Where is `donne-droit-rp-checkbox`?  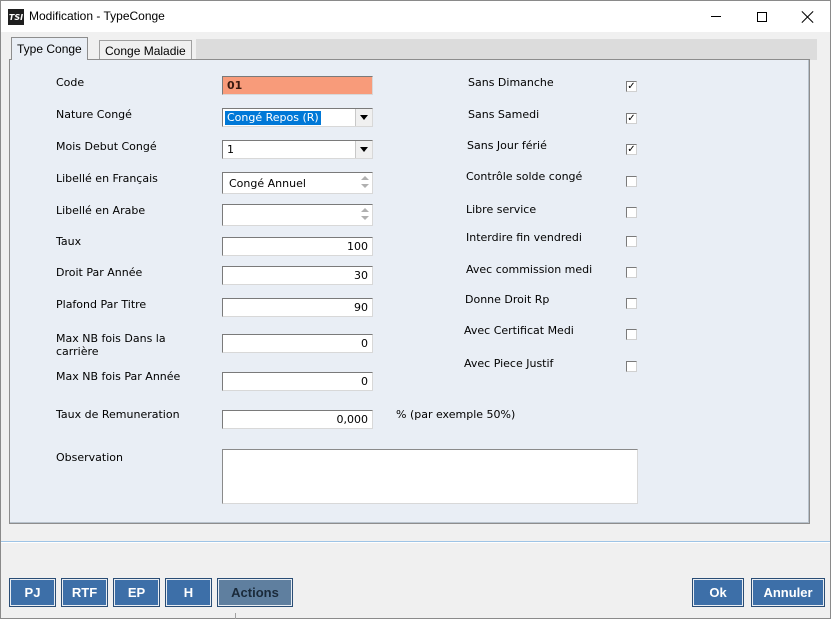
donne-droit-rp-checkbox is located at coordinates (631, 303).